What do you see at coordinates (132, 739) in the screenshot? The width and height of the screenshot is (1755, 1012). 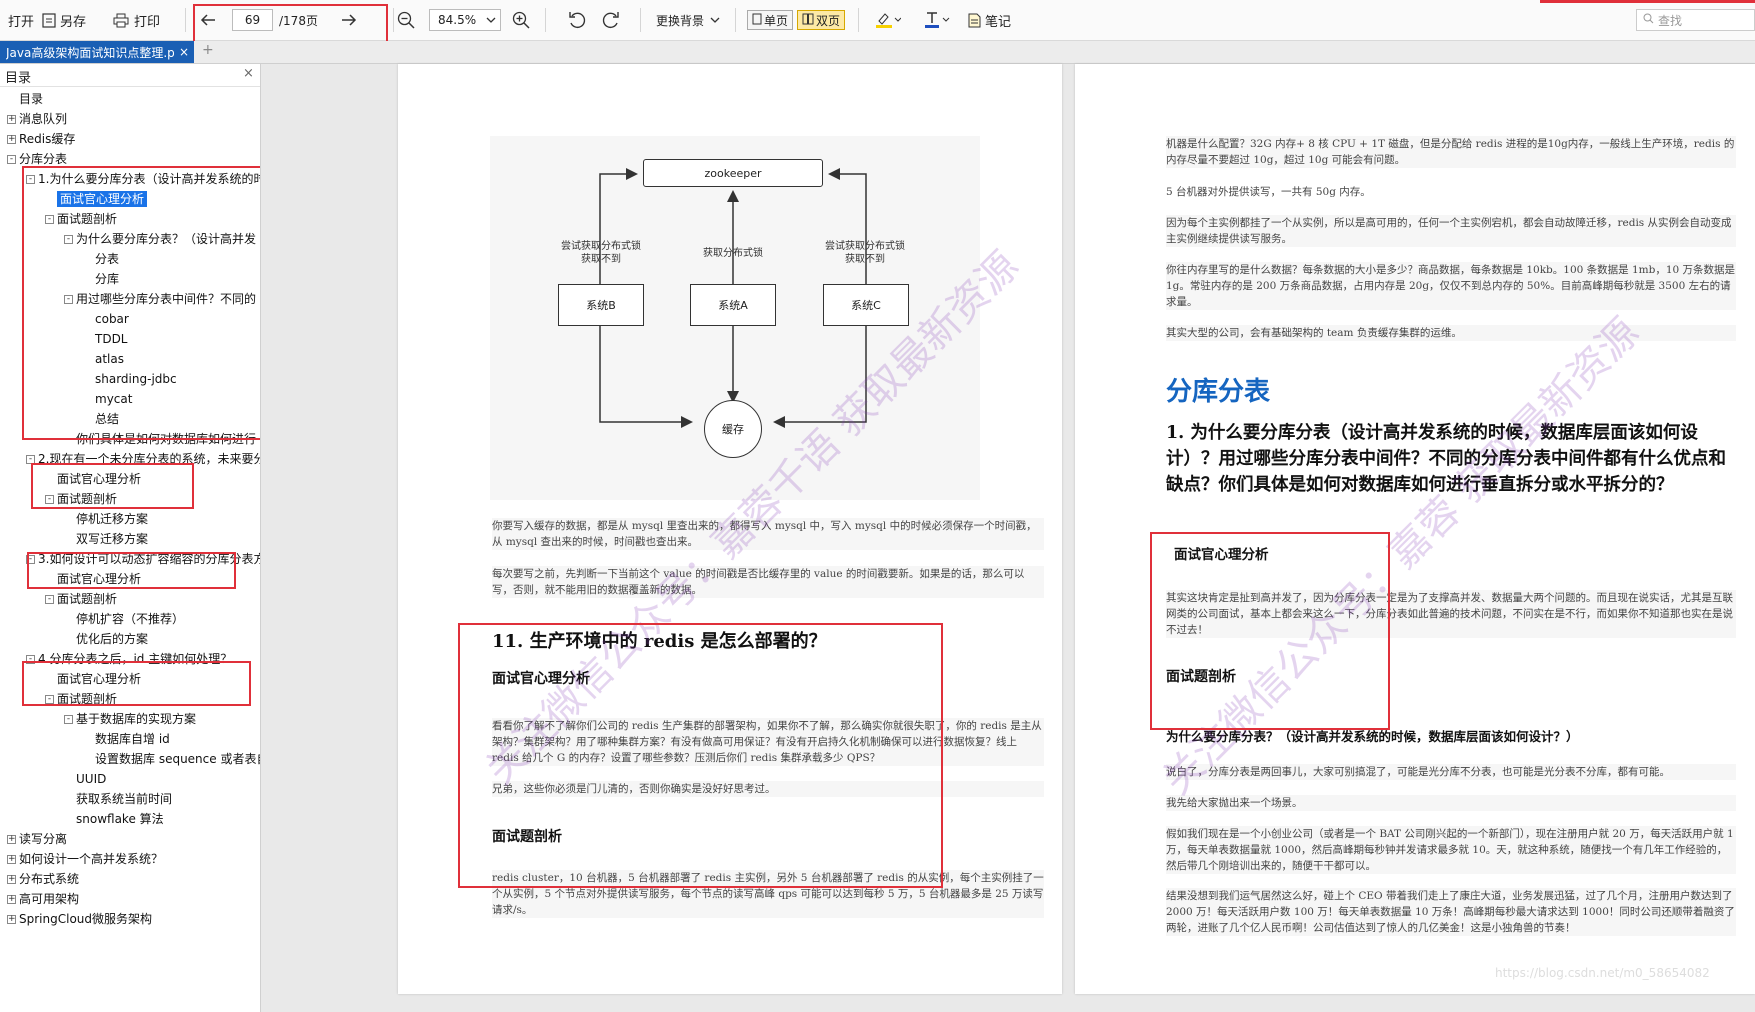 I see `outline-item-label: 数据库自增 id` at bounding box center [132, 739].